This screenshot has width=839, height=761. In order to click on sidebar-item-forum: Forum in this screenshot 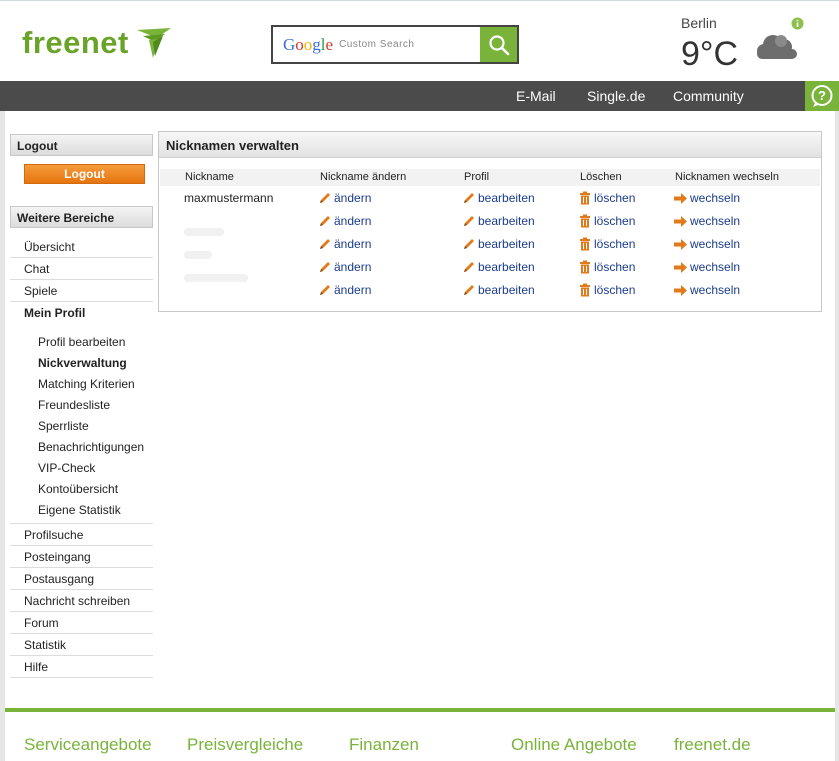, I will do `click(81, 623)`.